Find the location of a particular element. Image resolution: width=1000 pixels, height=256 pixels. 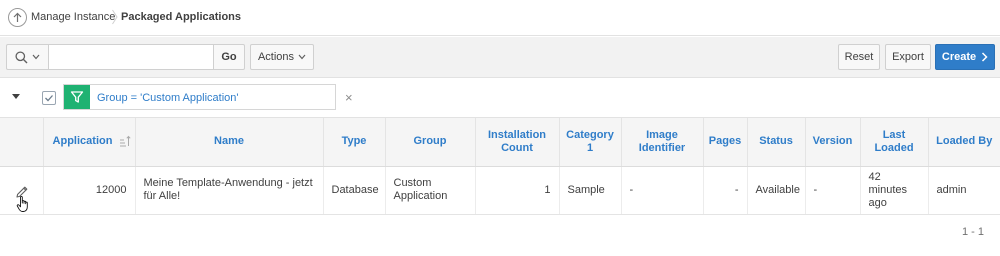

cell-pages: - is located at coordinates (725, 190).